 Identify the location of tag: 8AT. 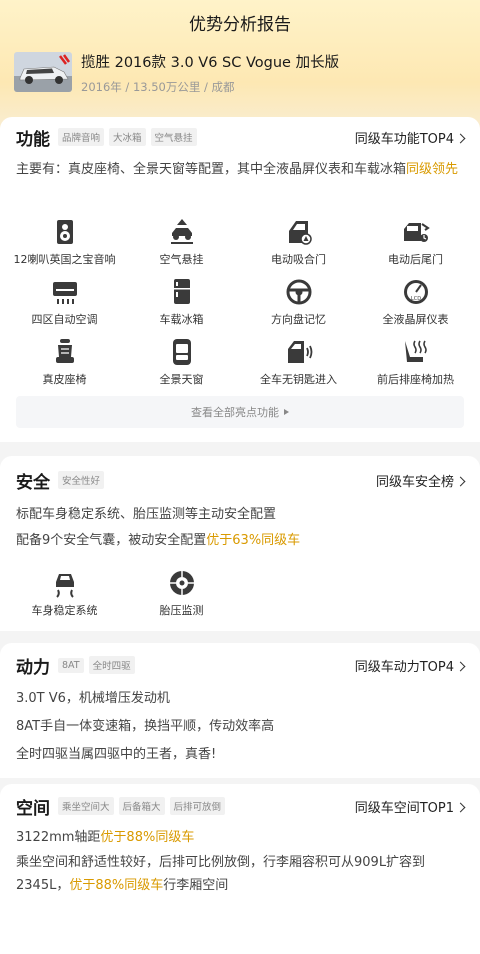
(71, 665).